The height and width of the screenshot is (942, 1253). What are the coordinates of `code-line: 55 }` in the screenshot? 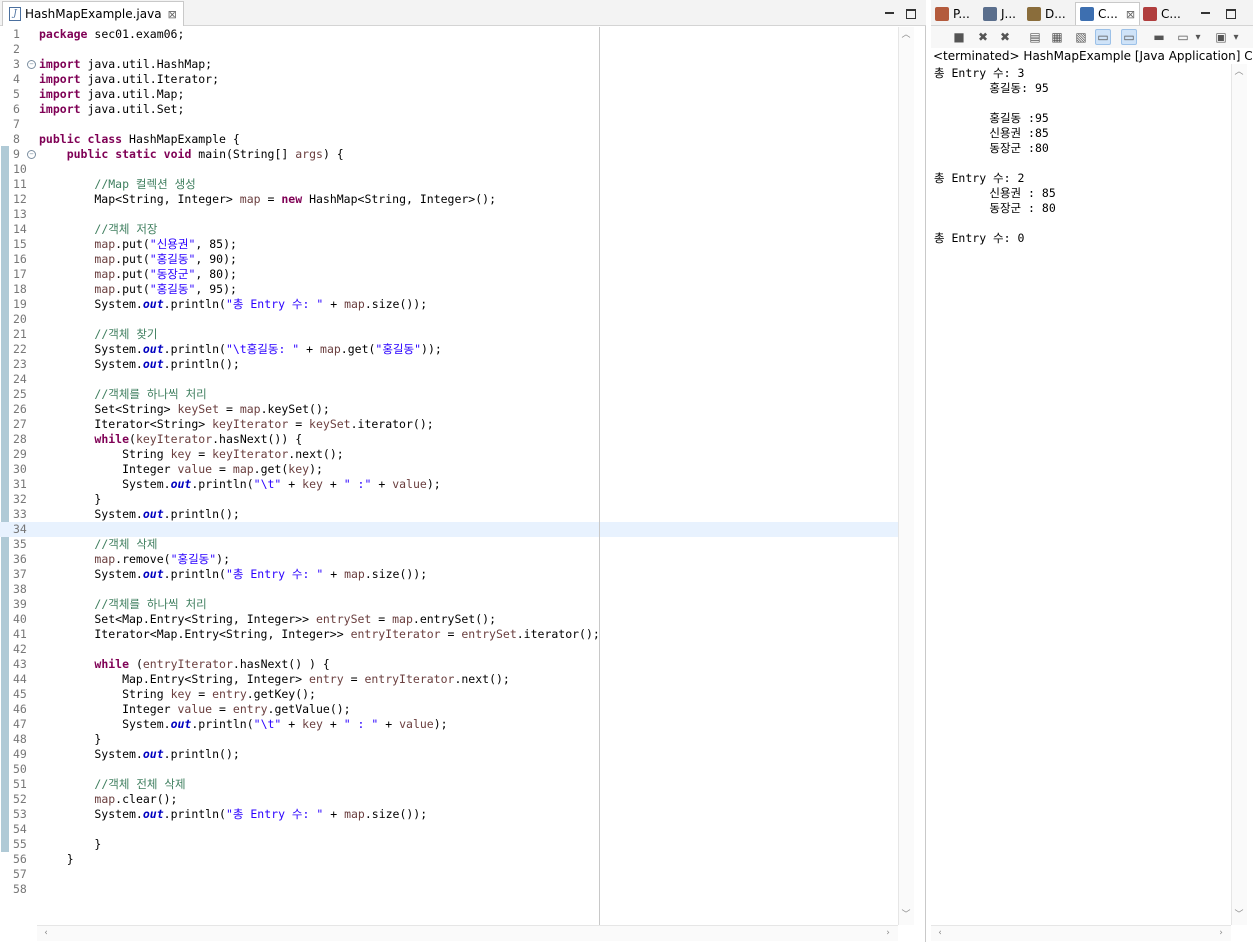 It's located at (449, 844).